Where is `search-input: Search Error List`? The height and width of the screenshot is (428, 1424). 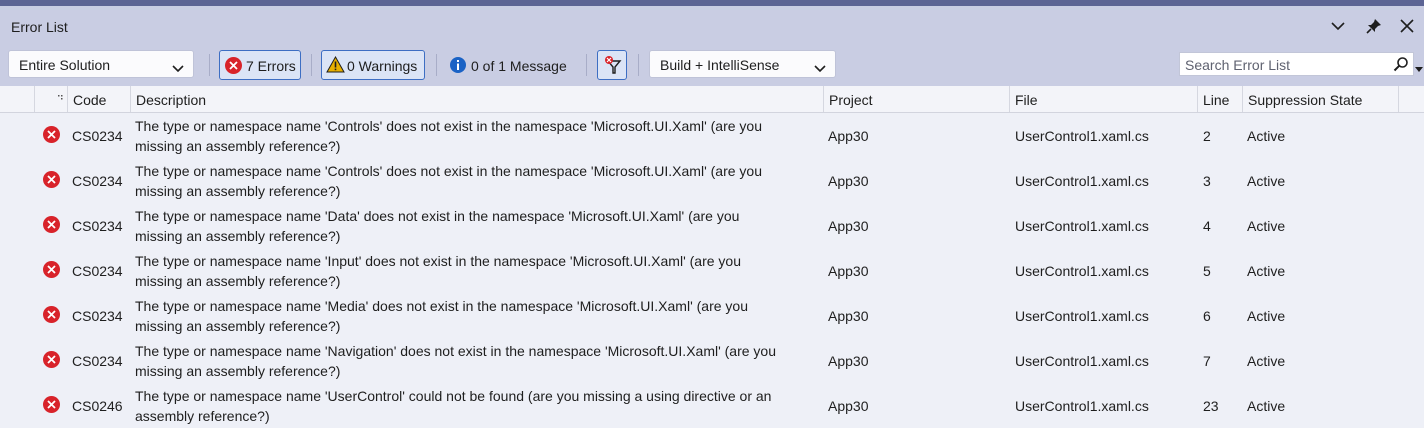
search-input: Search Error List is located at coordinates (1296, 64).